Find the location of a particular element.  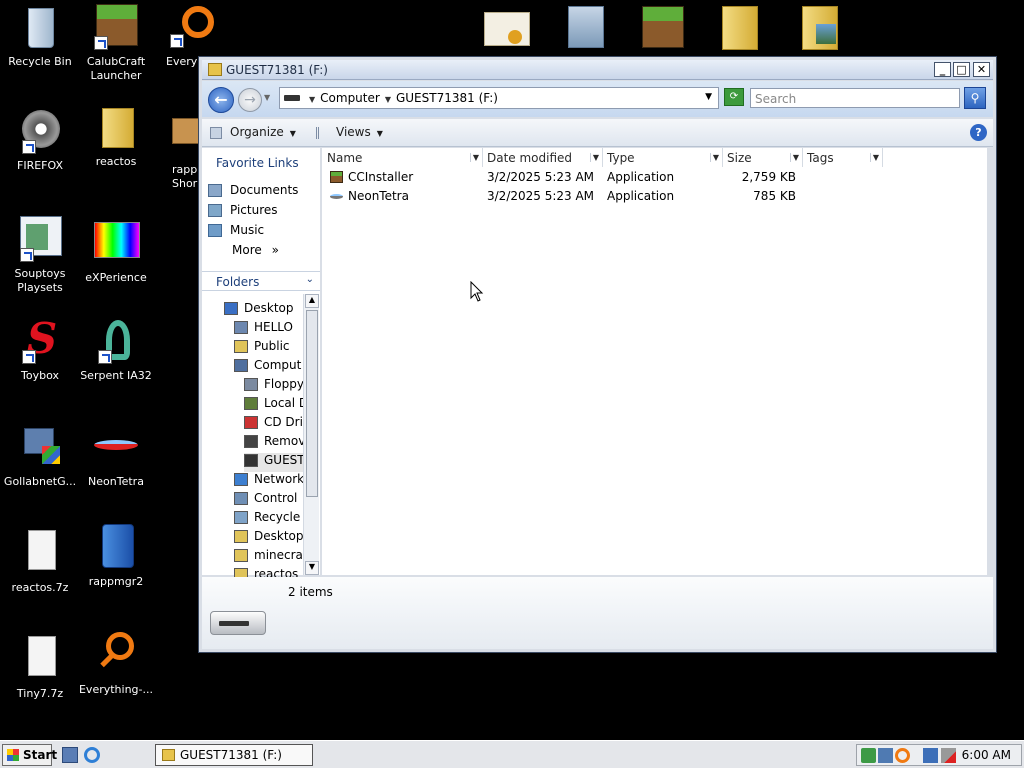

organize-button: Organize ▼ is located at coordinates (253, 132).